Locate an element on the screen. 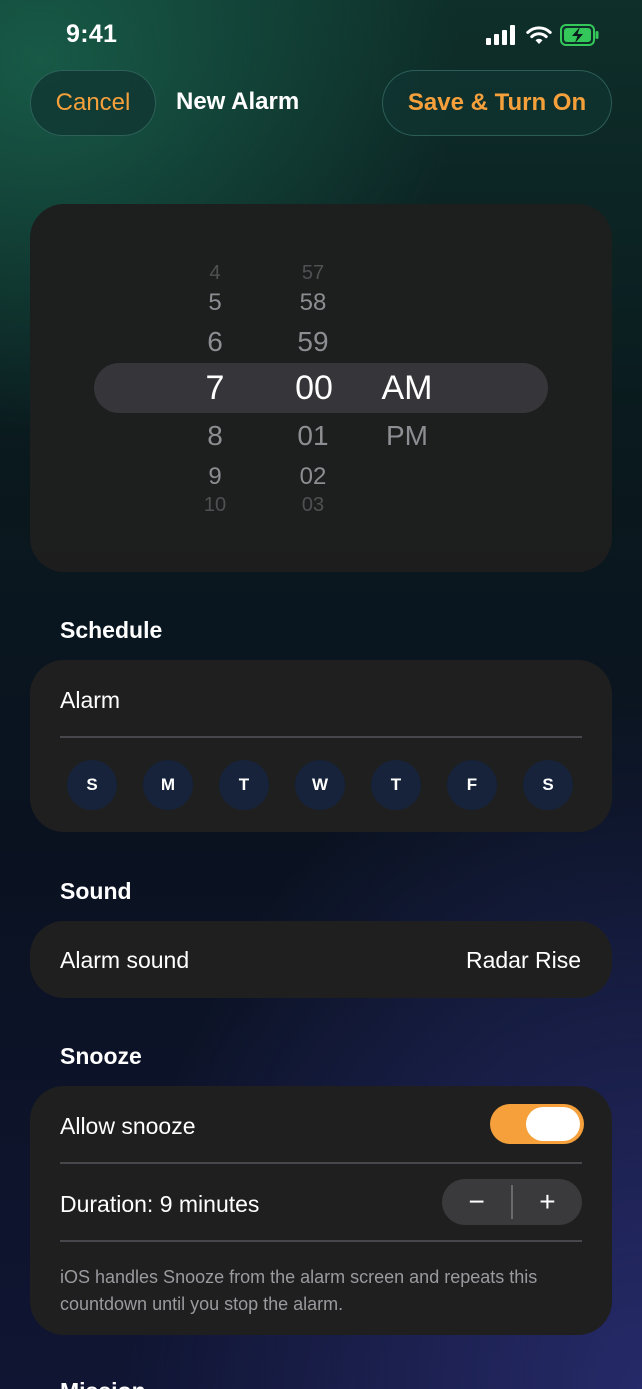  status-icons is located at coordinates (543, 35).